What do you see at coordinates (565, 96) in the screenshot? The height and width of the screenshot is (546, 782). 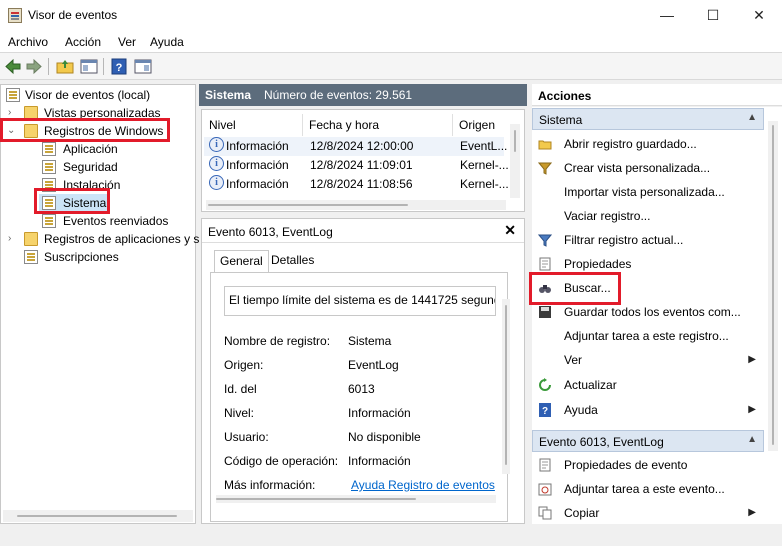 I see `actions-title: Acciones` at bounding box center [565, 96].